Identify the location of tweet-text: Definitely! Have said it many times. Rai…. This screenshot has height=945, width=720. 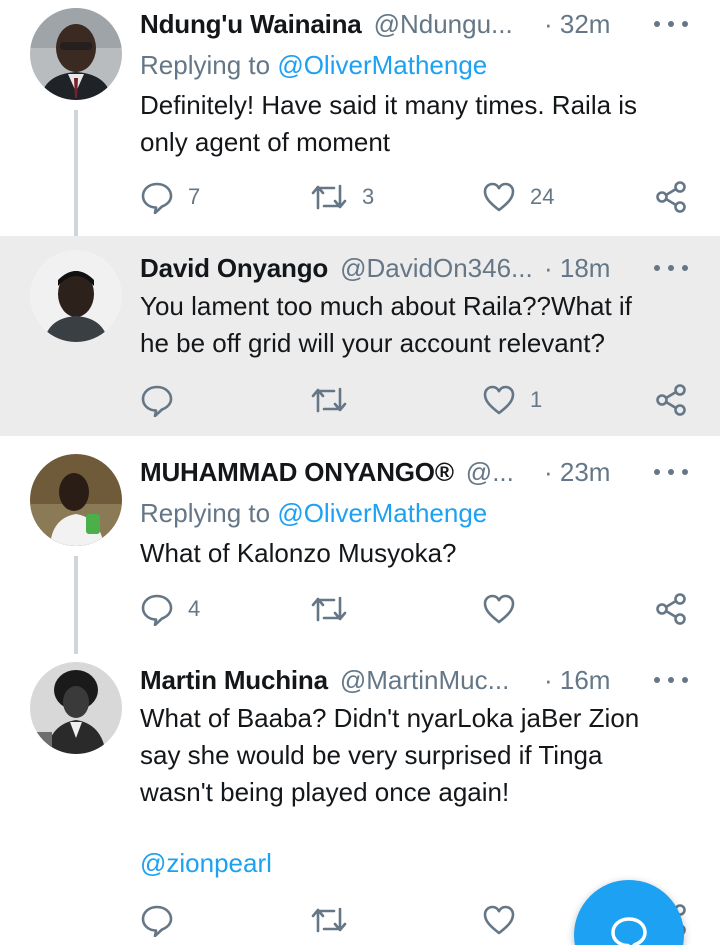
(415, 124).